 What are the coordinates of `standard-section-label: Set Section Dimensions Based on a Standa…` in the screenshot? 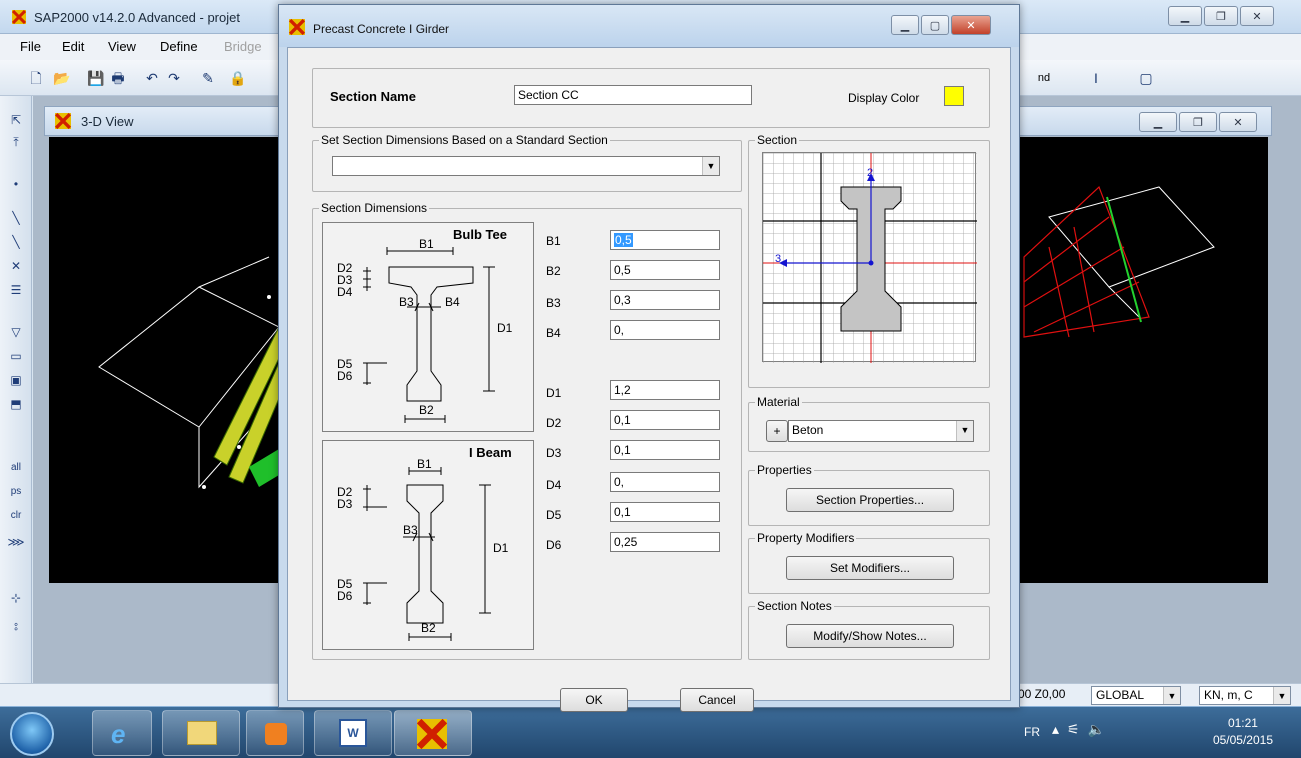 It's located at (464, 140).